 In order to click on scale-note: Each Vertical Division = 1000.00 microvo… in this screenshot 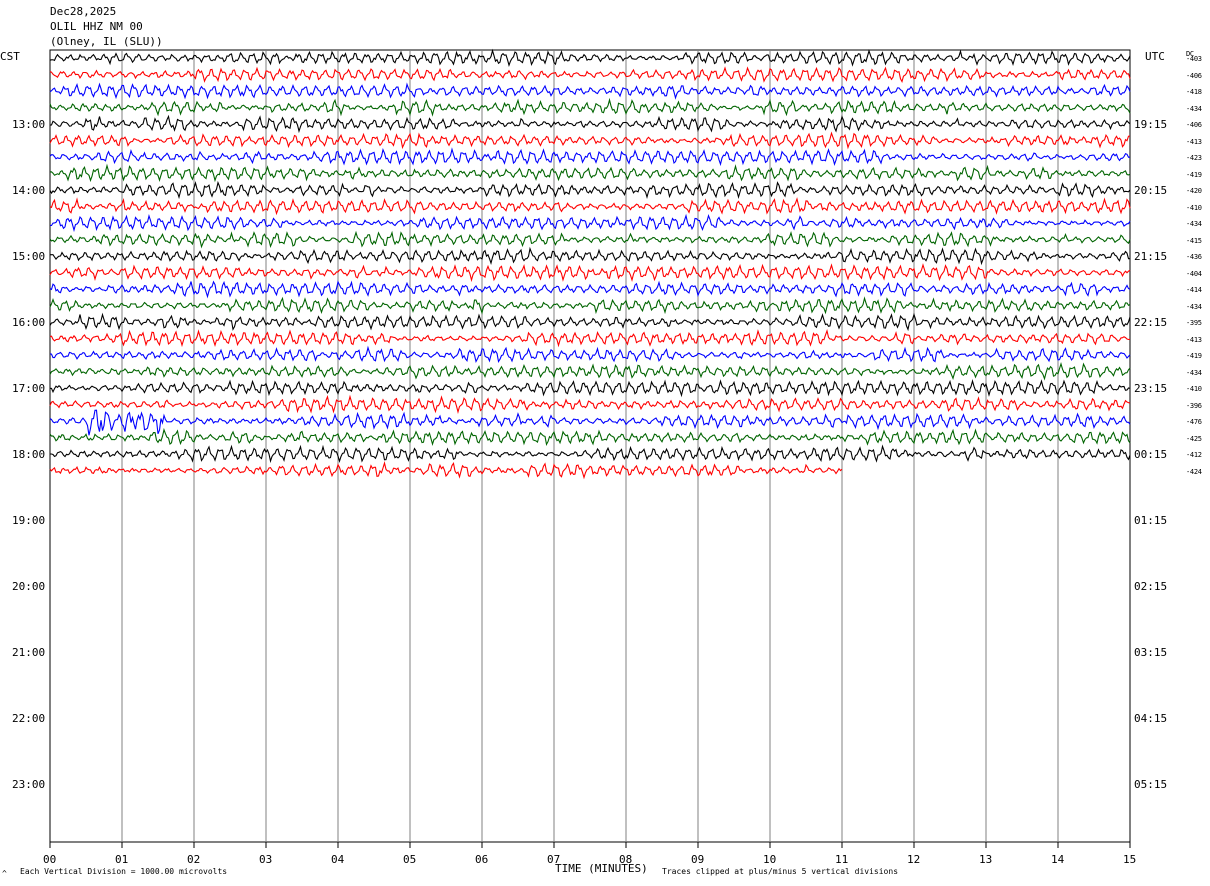, I will do `click(124, 871)`.